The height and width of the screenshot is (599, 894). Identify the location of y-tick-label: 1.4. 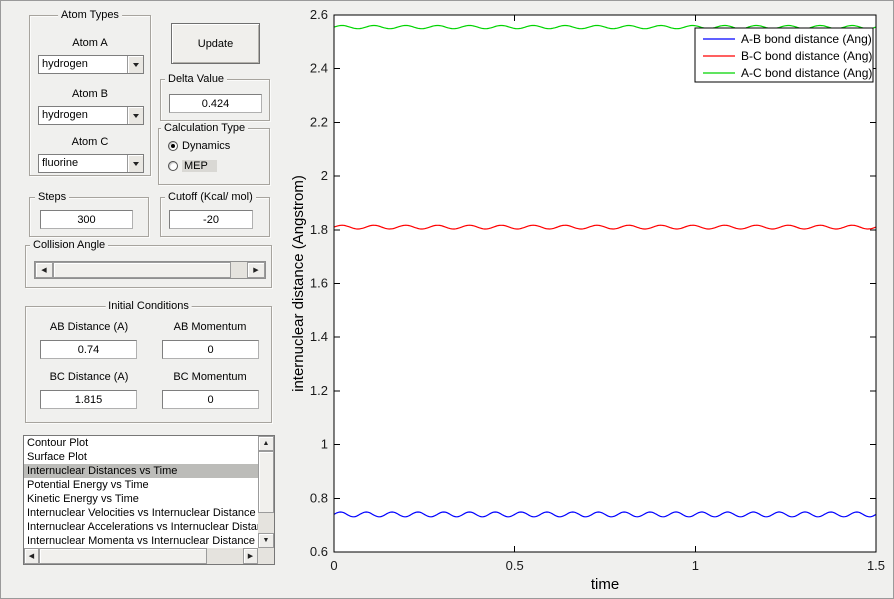
(319, 336).